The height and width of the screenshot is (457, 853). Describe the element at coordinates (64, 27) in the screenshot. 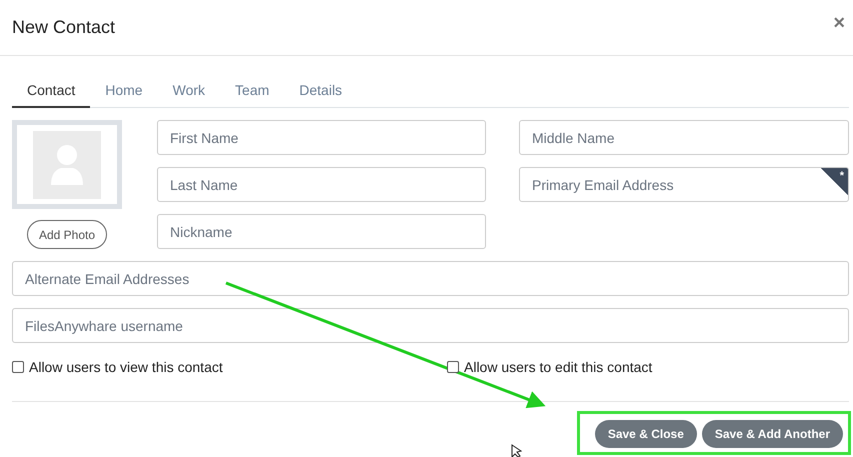

I see `dialog-title: New Contact` at that location.